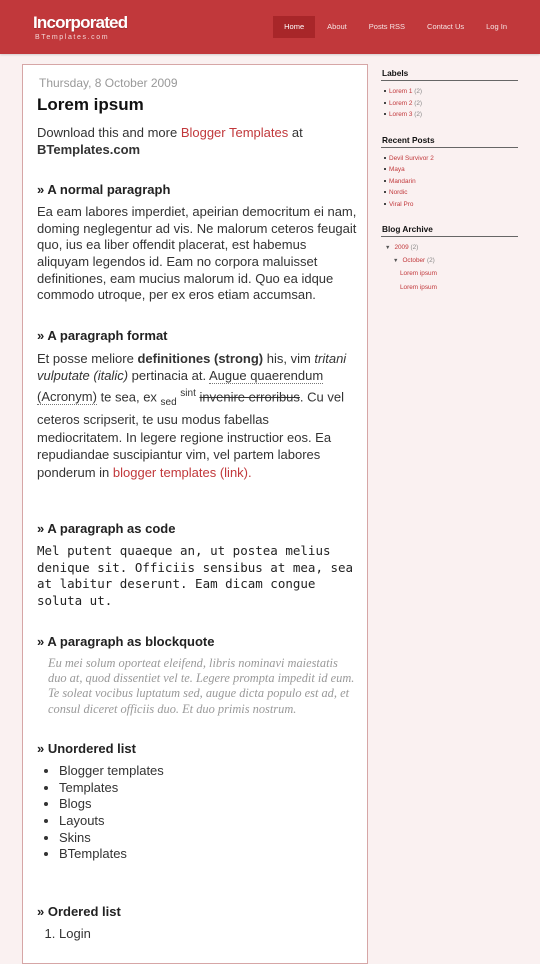 The width and height of the screenshot is (540, 964). Describe the element at coordinates (451, 104) in the screenshot. I see `label-item: Lorem 2 (2)` at that location.